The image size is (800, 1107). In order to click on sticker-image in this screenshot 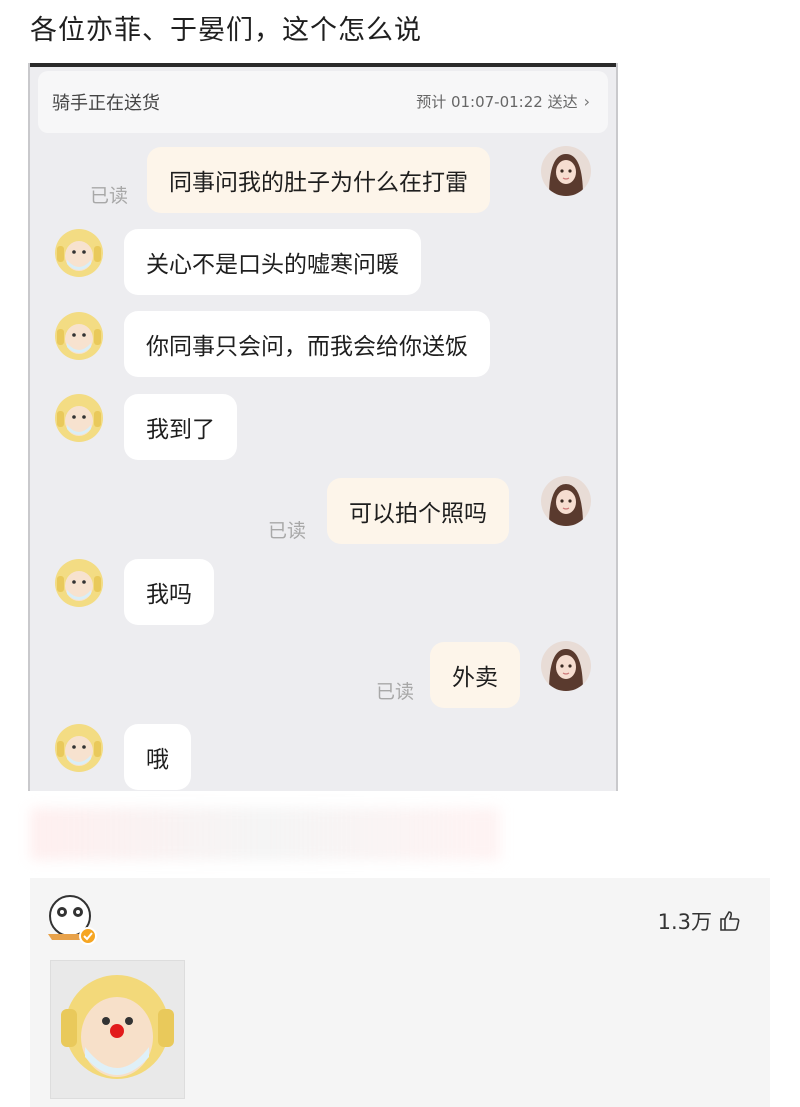, I will do `click(117, 1029)`.